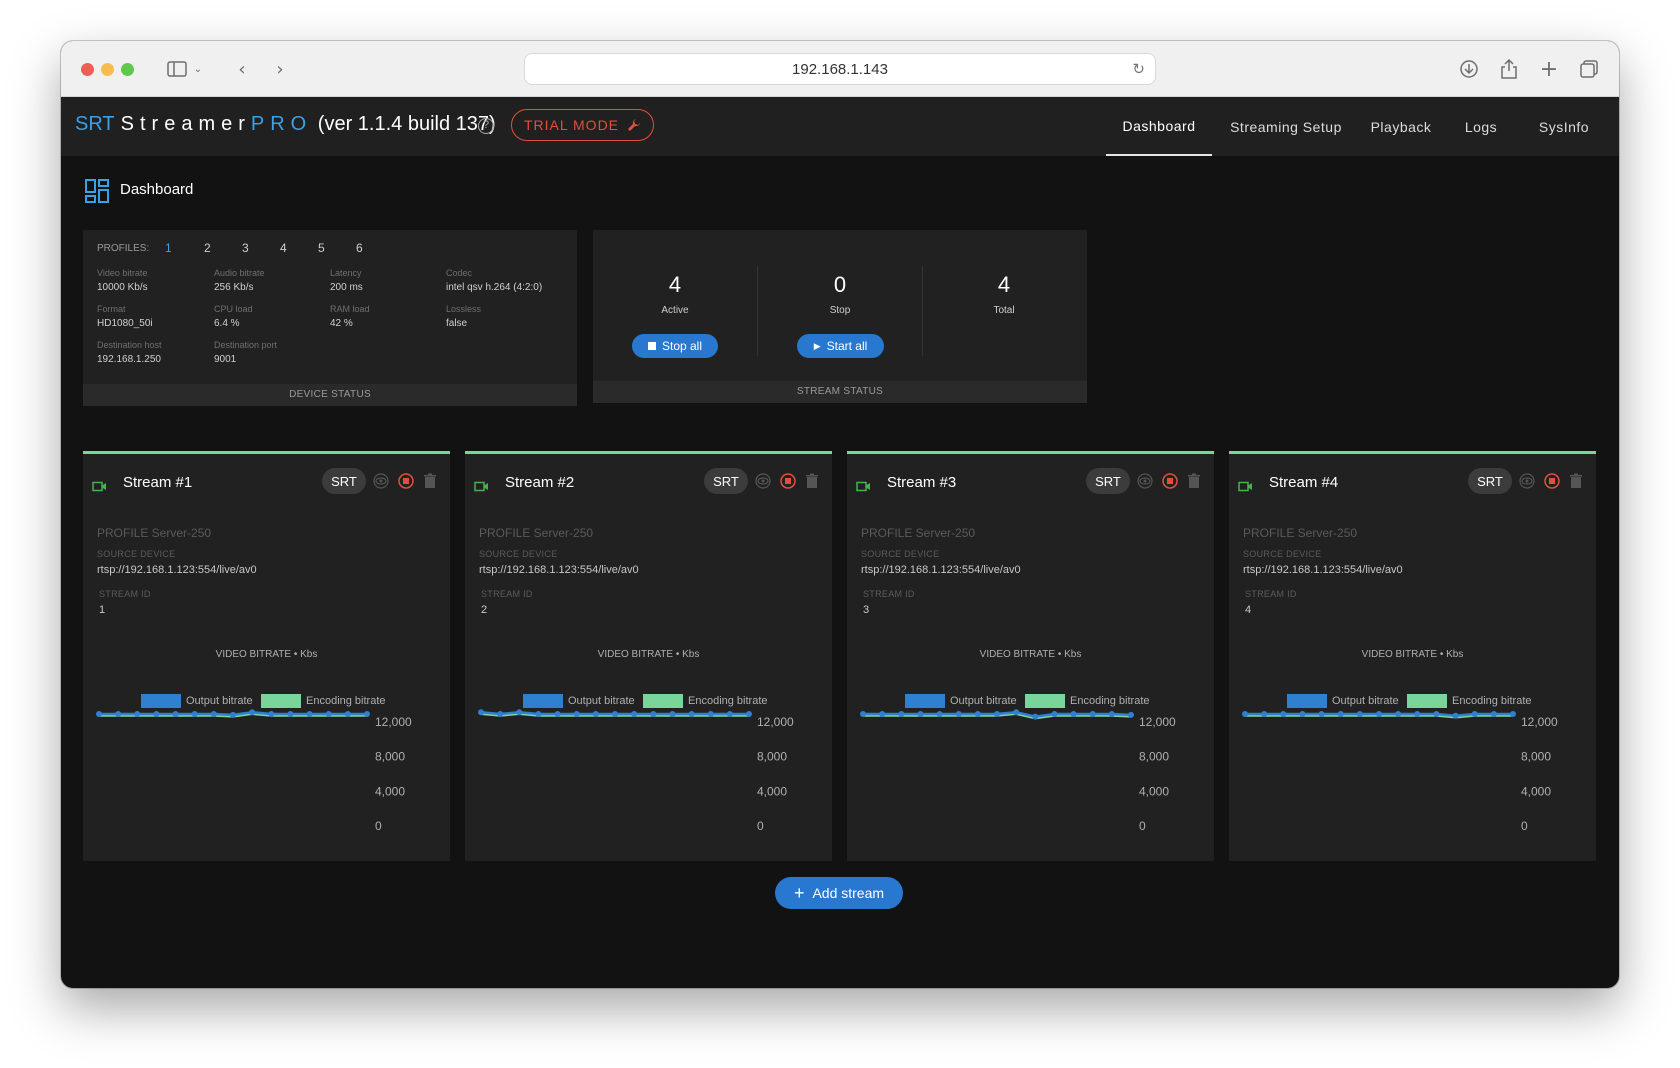 This screenshot has width=1680, height=1068. I want to click on brand-srt: SRT, so click(95, 124).